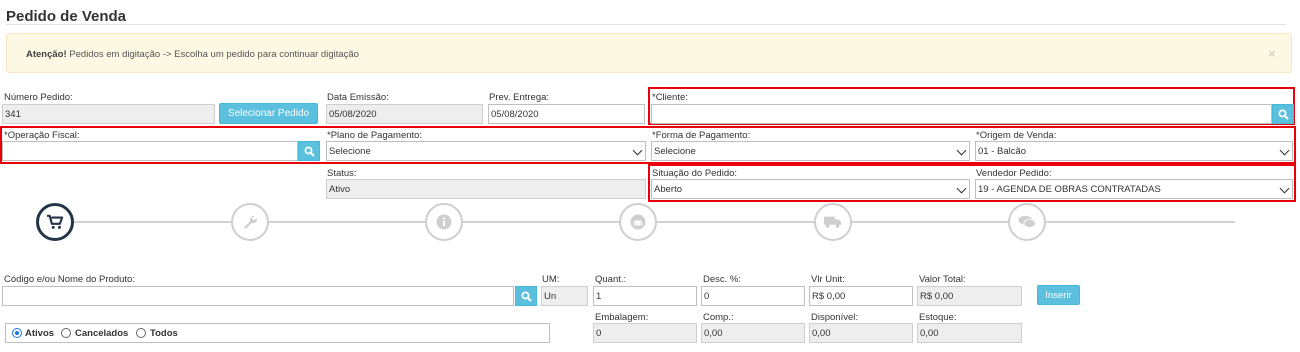  I want to click on operacao-search-button, so click(309, 151).